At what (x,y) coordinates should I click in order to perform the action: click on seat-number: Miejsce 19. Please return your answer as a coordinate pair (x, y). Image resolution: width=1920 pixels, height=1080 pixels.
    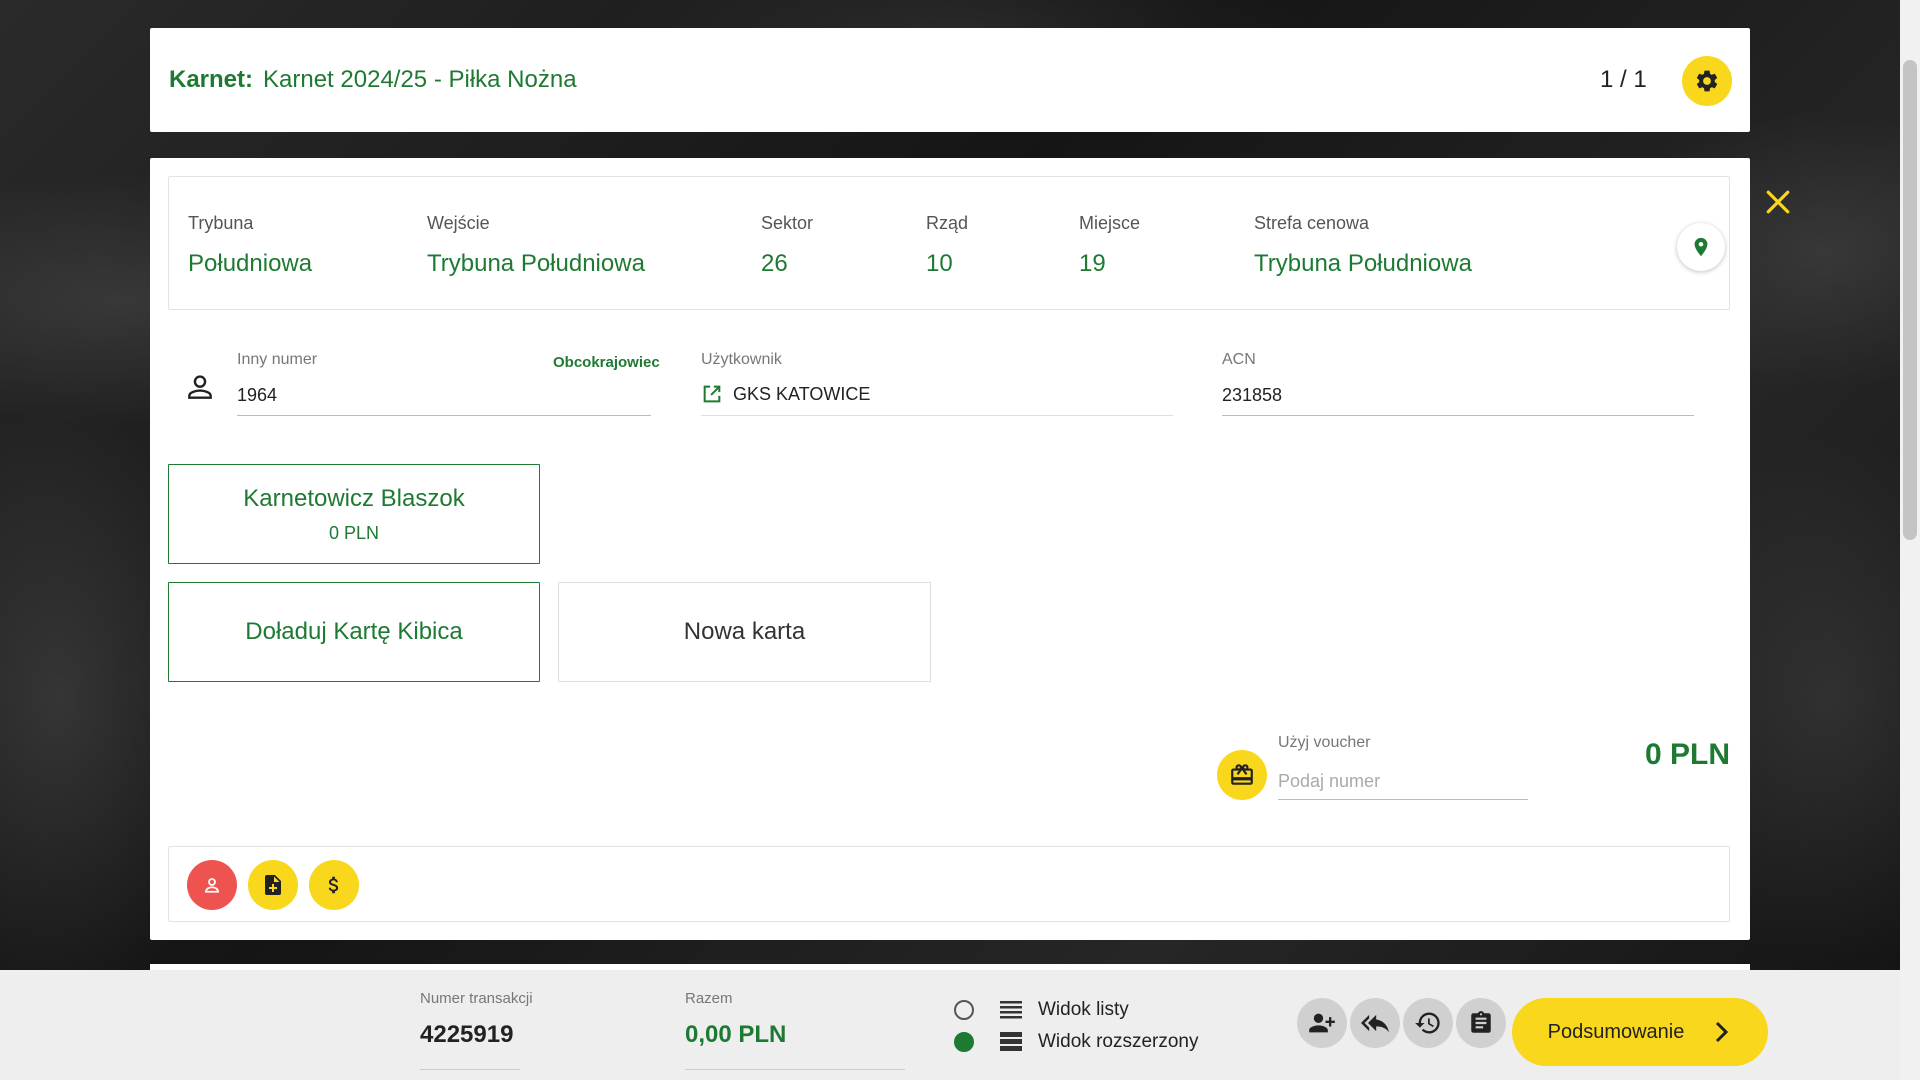
    Looking at the image, I should click on (1110, 245).